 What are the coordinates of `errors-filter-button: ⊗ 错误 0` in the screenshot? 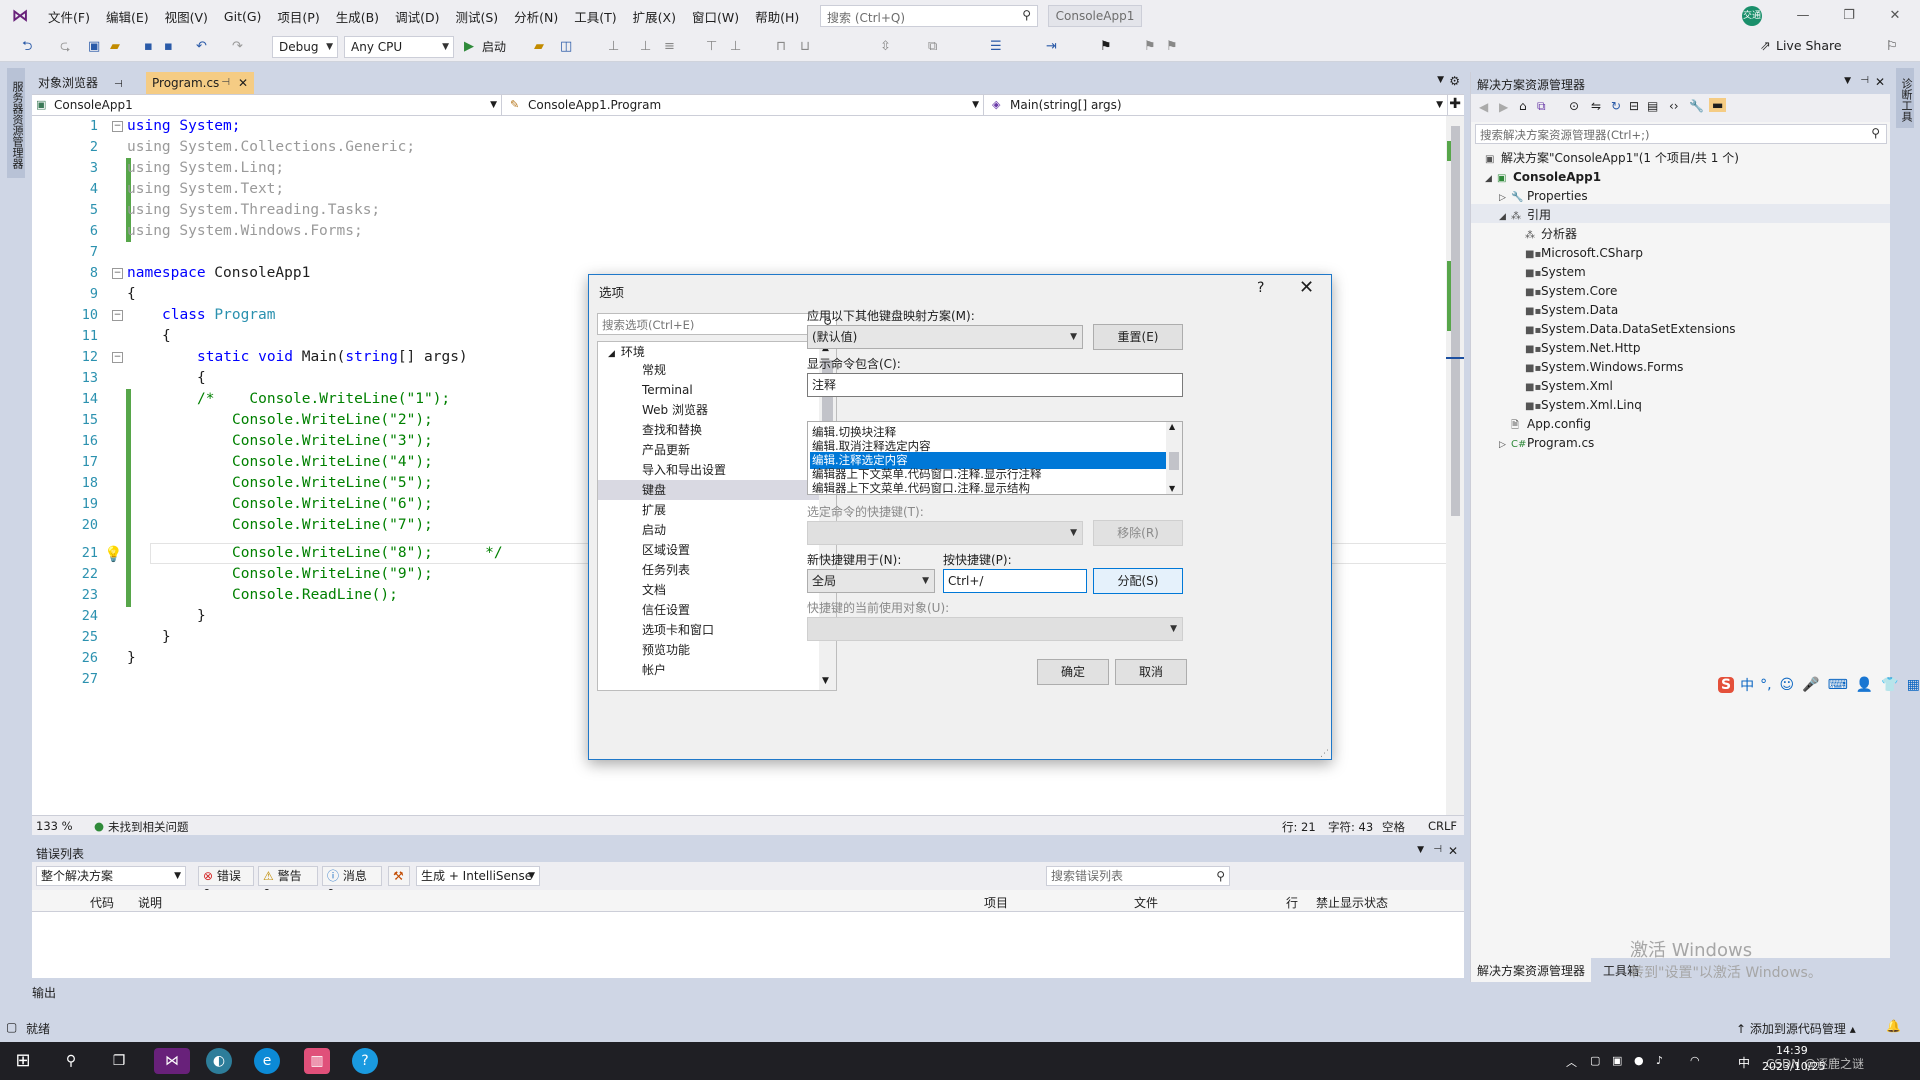 It's located at (226, 883).